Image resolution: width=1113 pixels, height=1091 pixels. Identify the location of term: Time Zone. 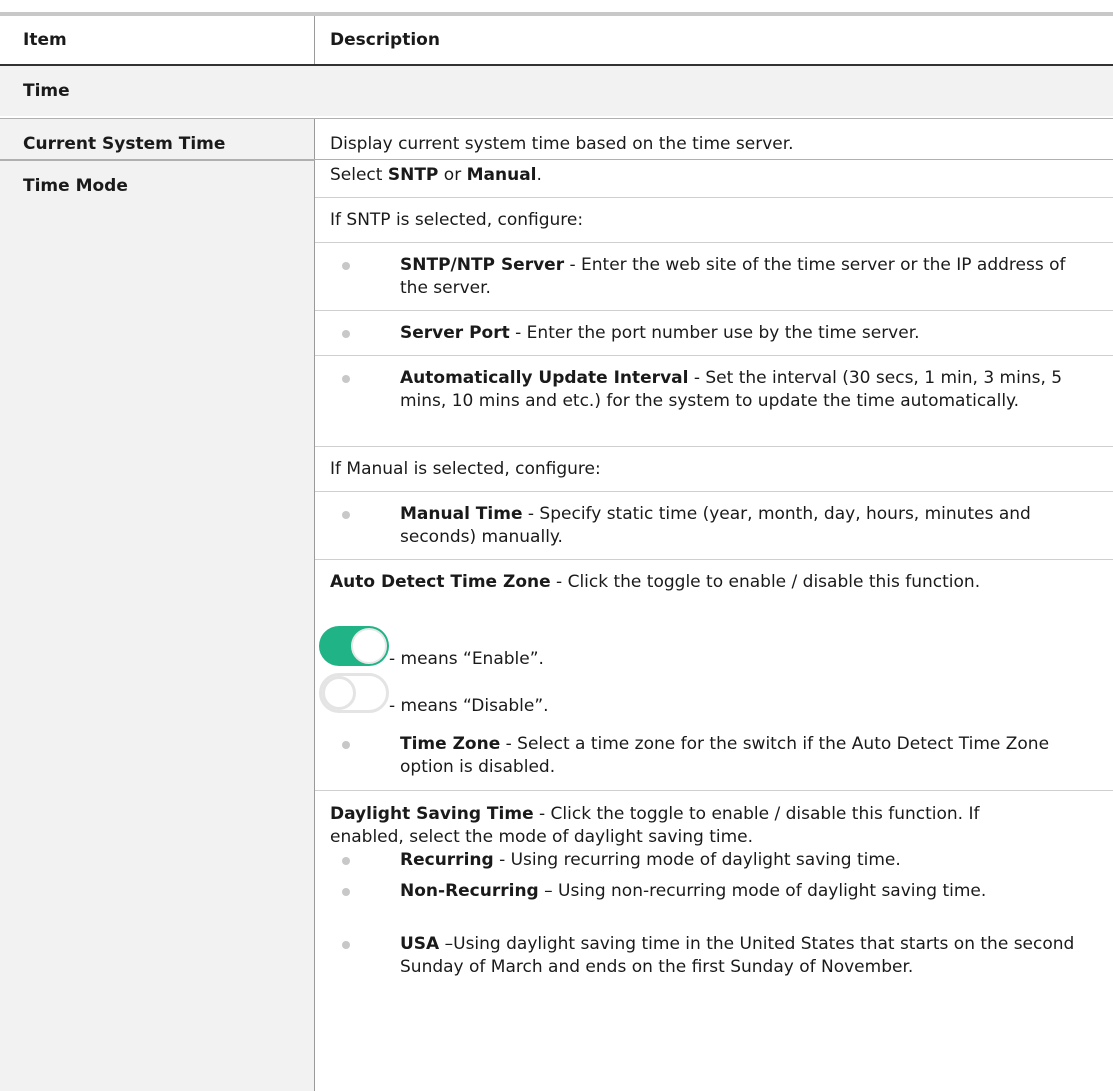
(450, 744).